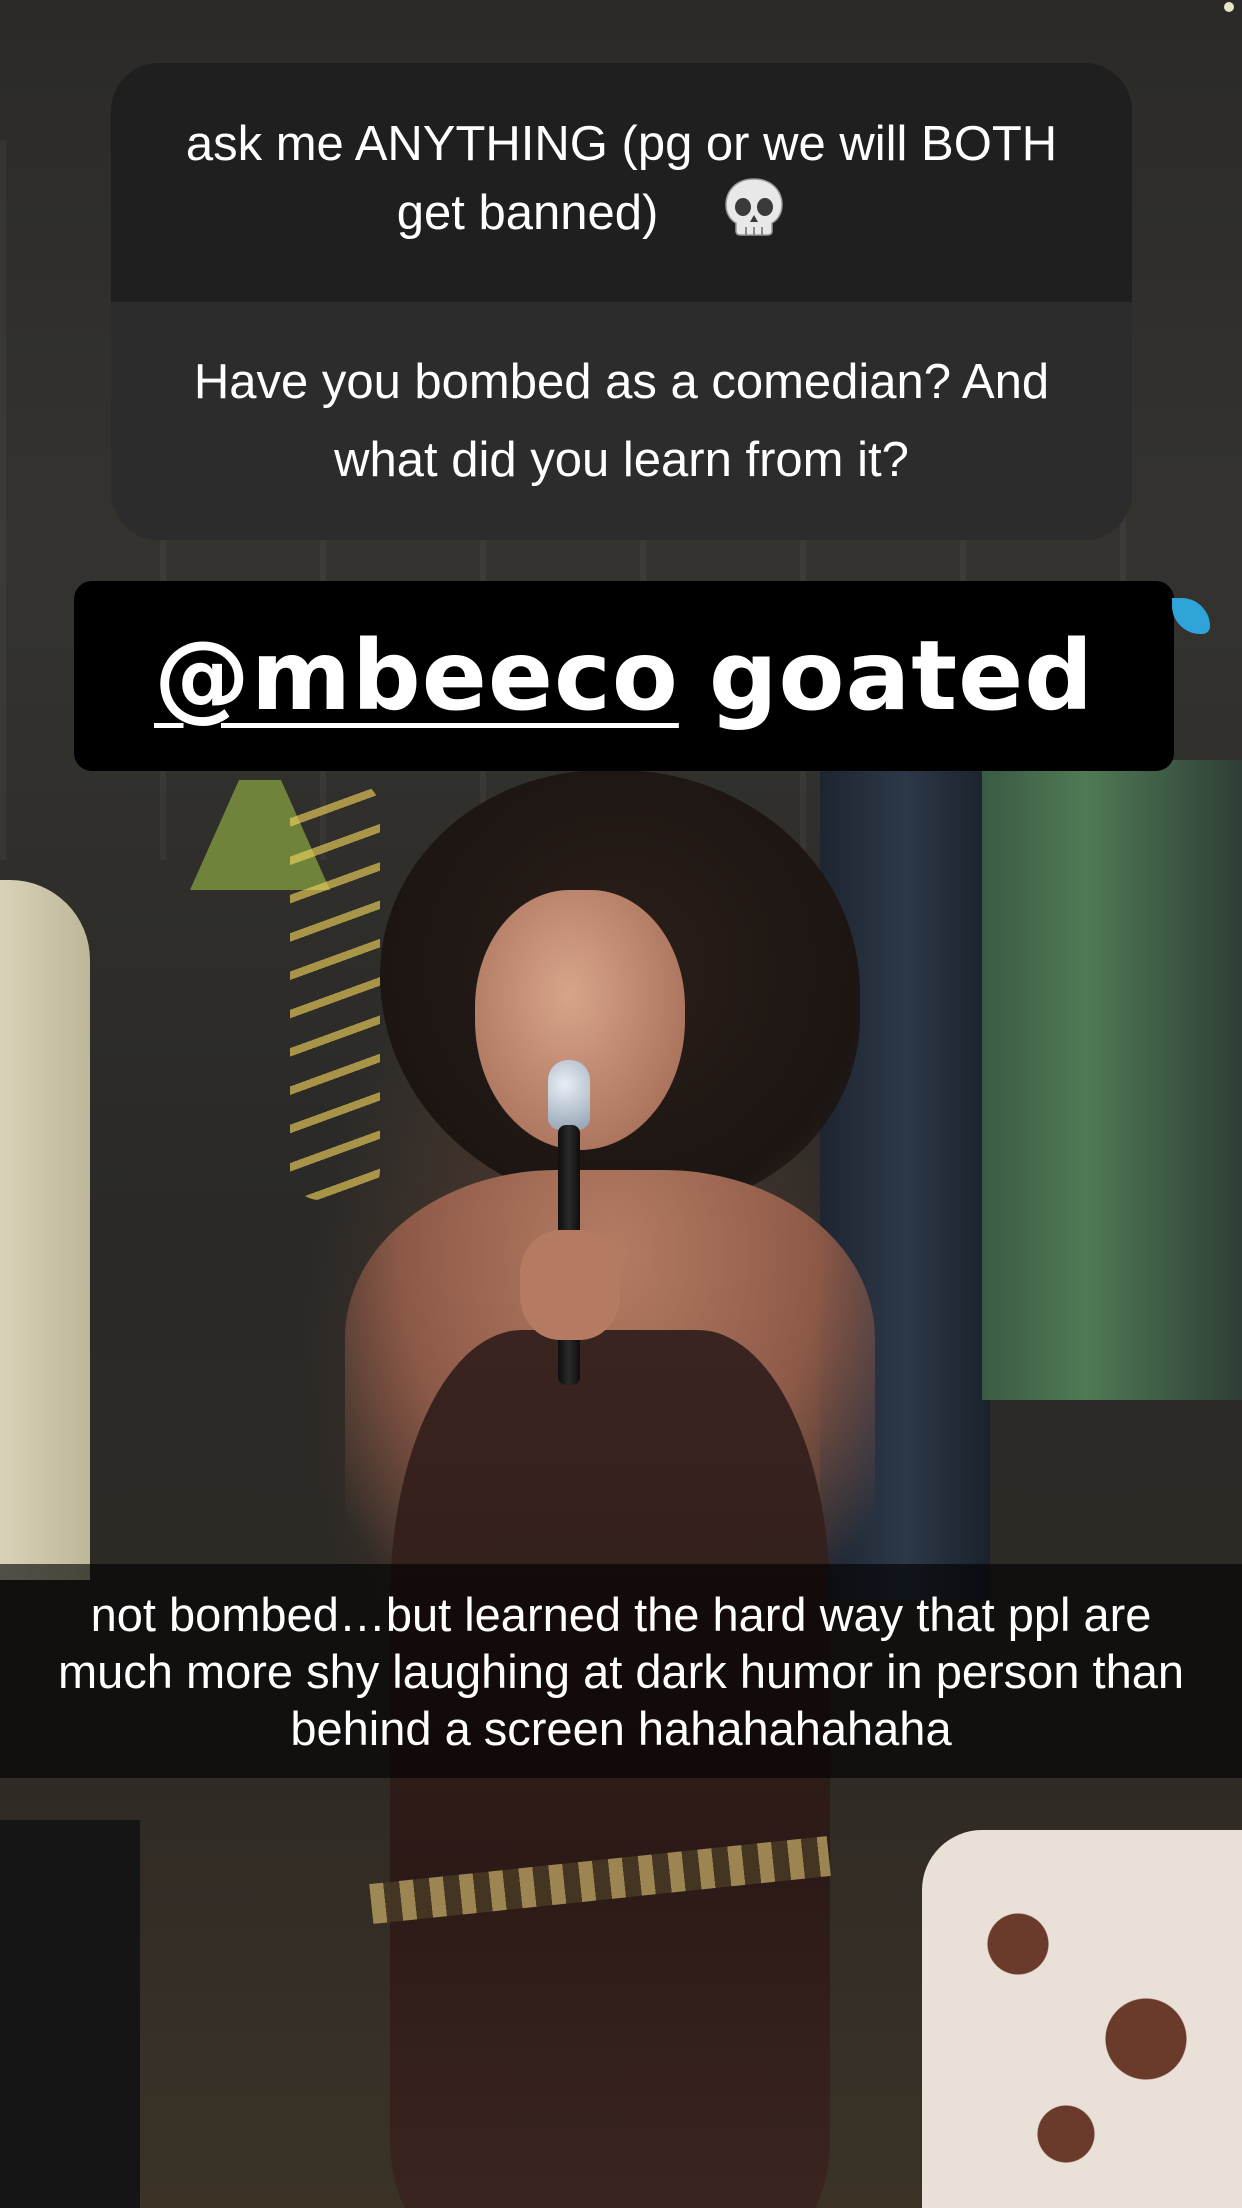 Image resolution: width=1242 pixels, height=2208 pixels. What do you see at coordinates (70, 2014) in the screenshot?
I see `foreground-shadow` at bounding box center [70, 2014].